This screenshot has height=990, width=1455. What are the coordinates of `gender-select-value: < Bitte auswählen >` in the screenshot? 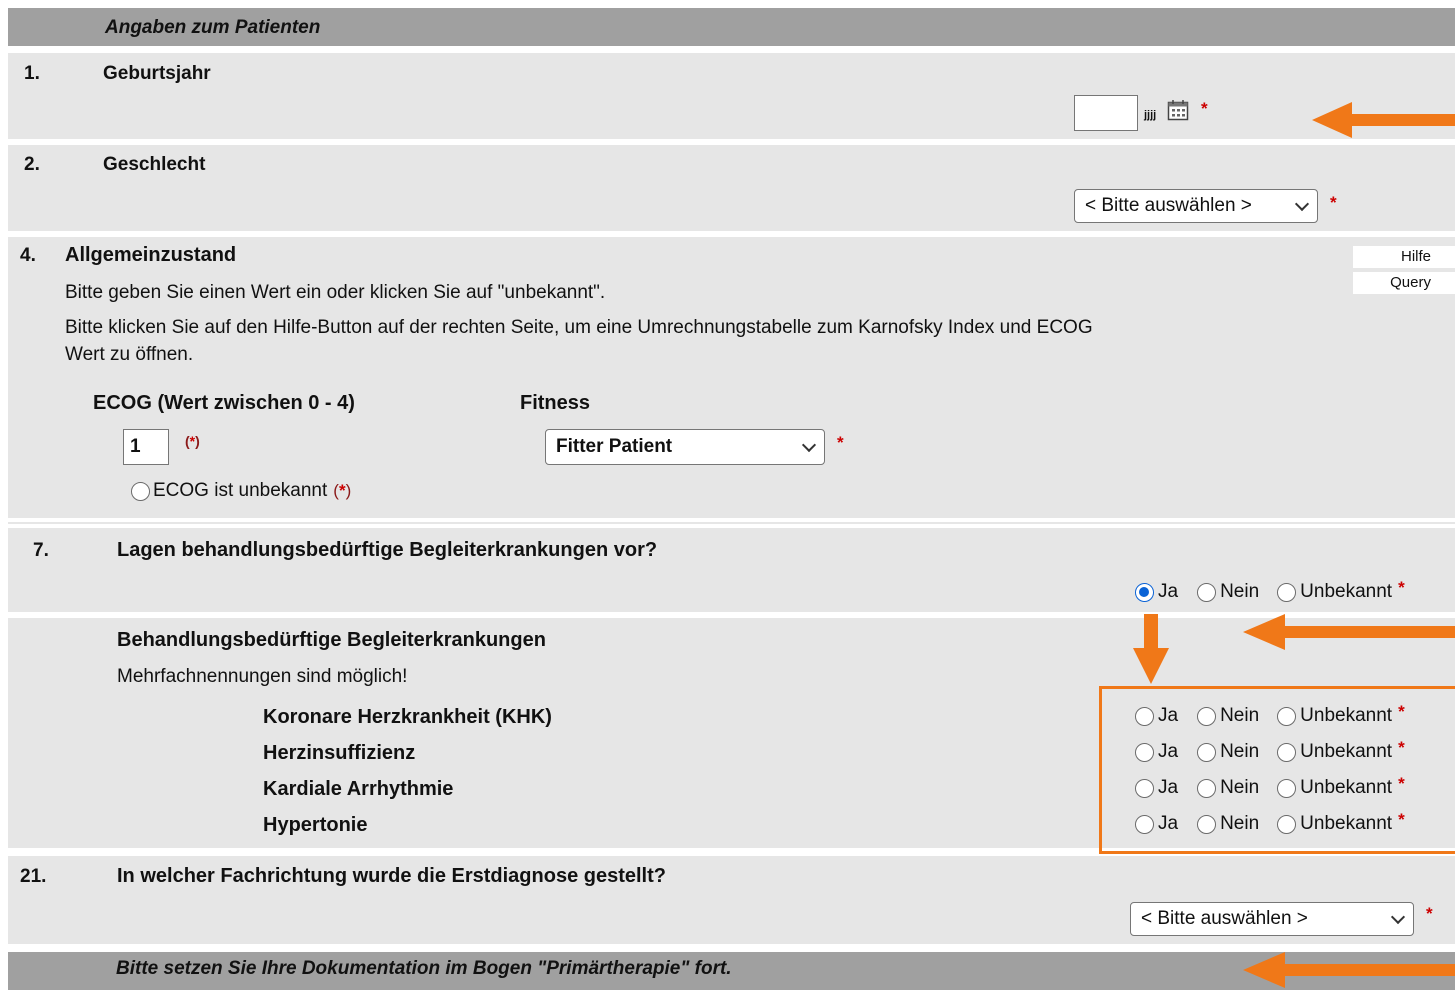 It's located at (1168, 205).